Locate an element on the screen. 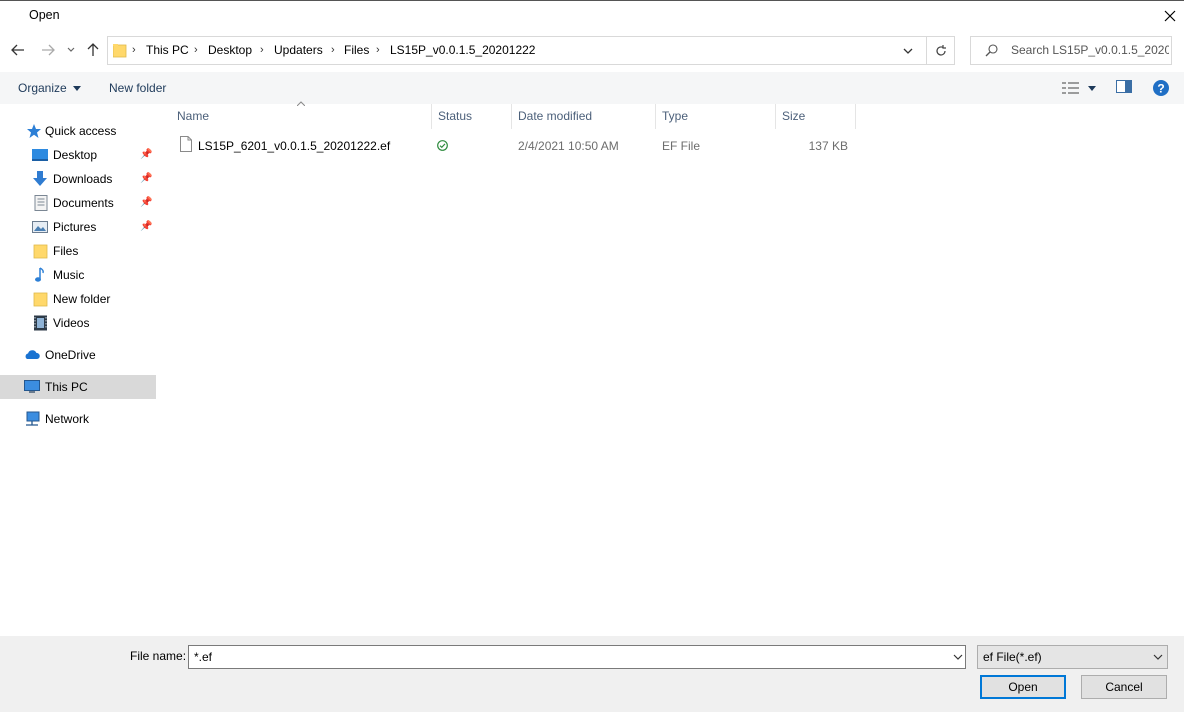 This screenshot has height=712, width=1184. star-icon is located at coordinates (34, 131).